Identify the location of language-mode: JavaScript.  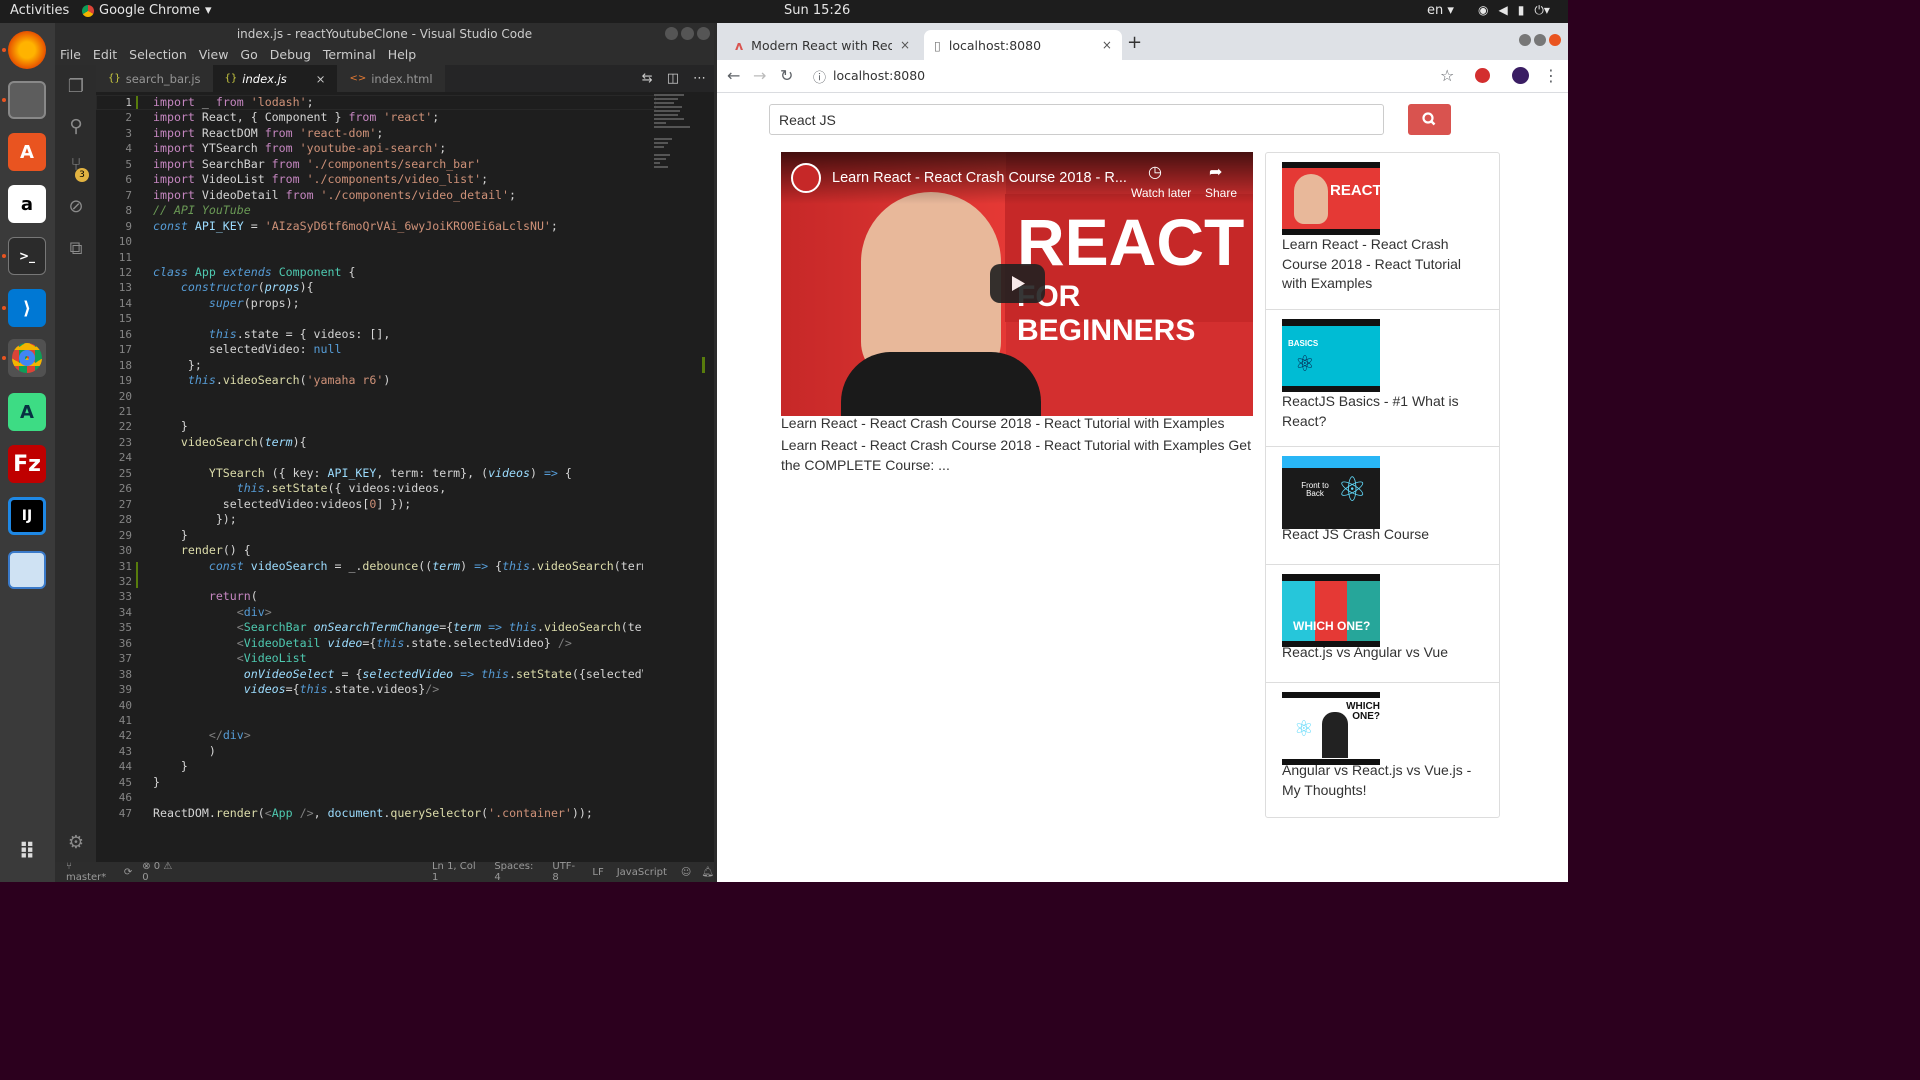
(642, 872).